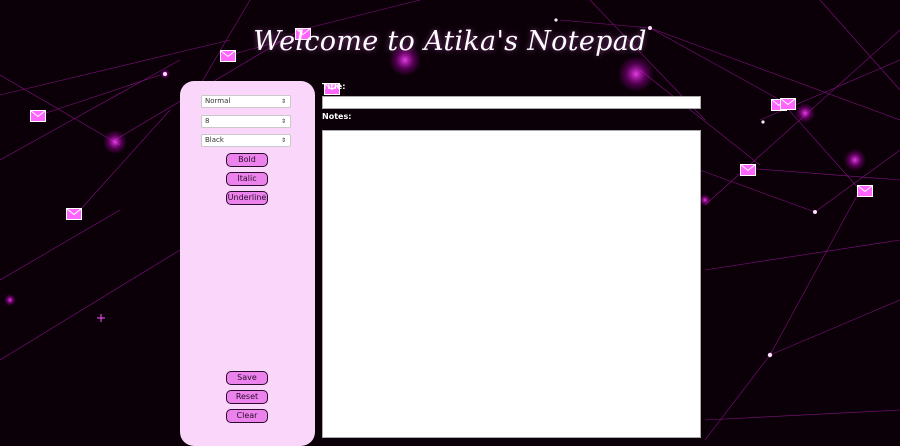  I want to click on font-size-value: 8, so click(207, 121).